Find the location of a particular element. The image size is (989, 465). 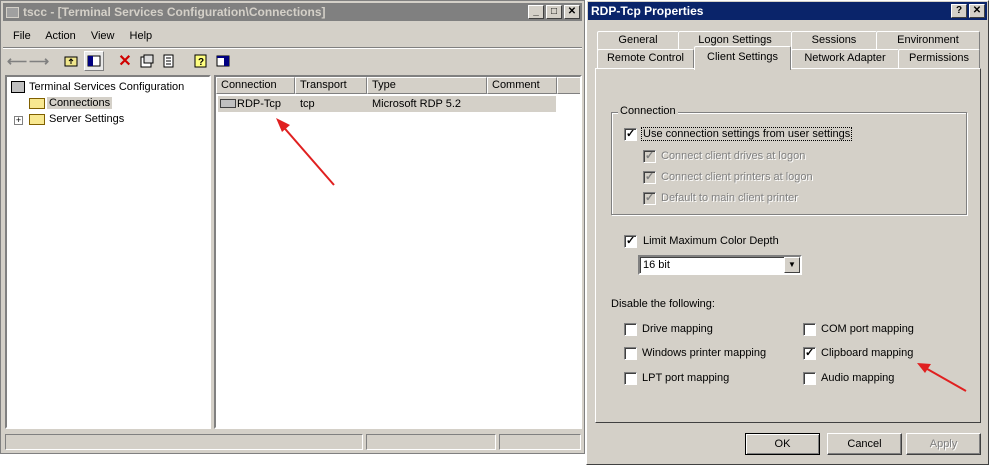

drive-mapping-checkbox is located at coordinates (630, 329).